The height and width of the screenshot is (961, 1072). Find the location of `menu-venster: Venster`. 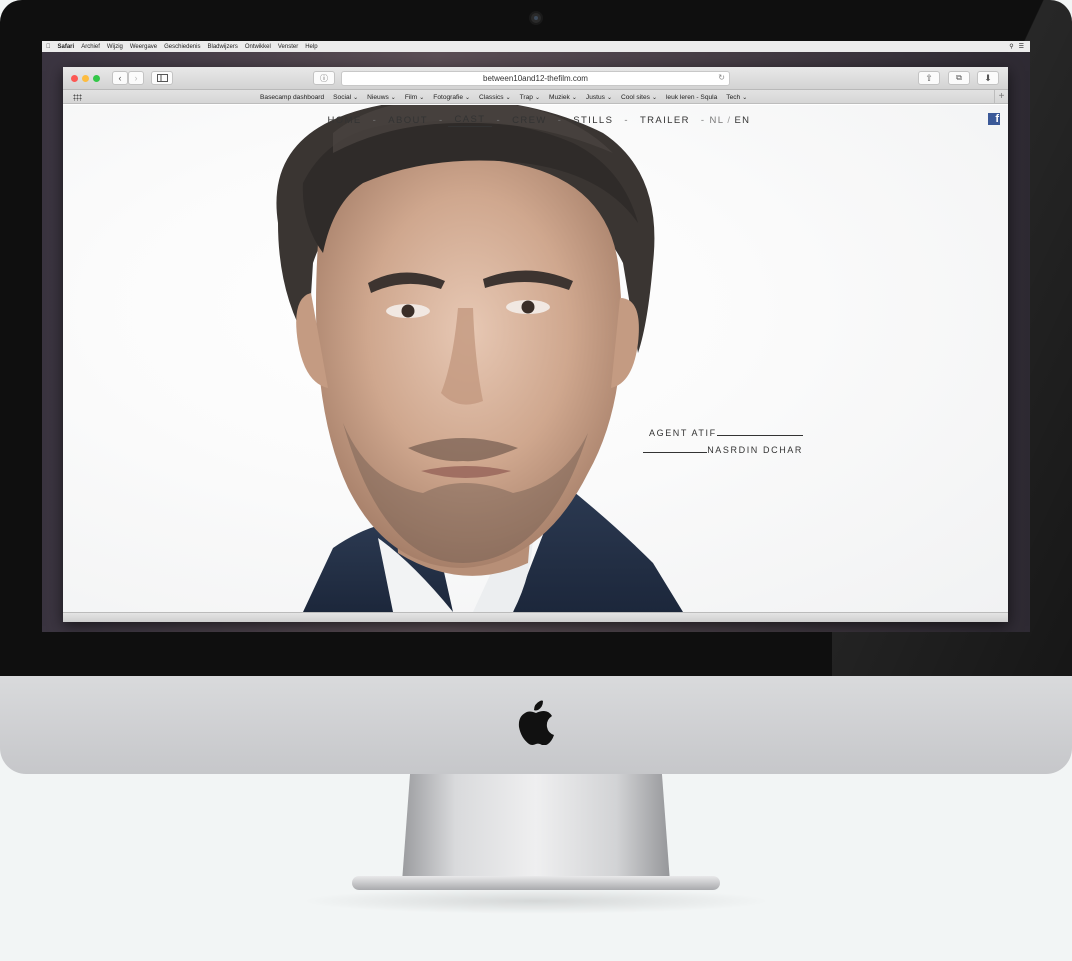

menu-venster: Venster is located at coordinates (288, 47).